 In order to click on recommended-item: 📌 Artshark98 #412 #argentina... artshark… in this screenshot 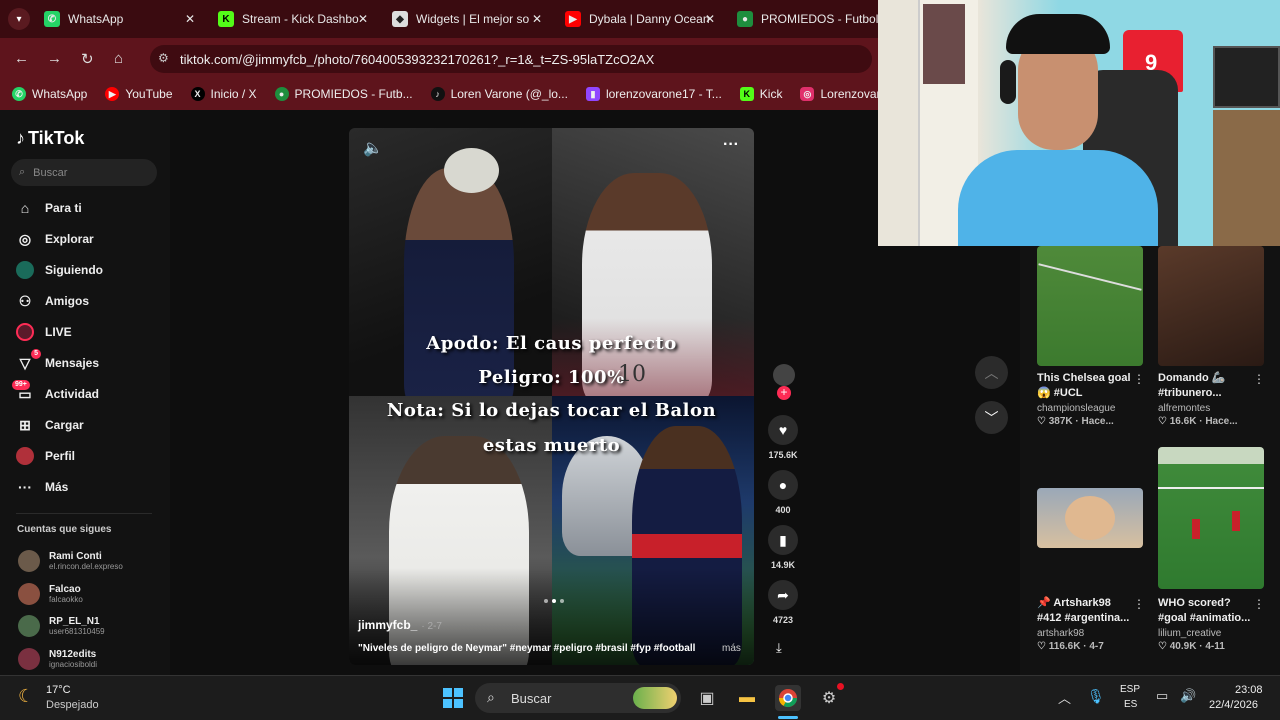, I will do `click(1087, 624)`.